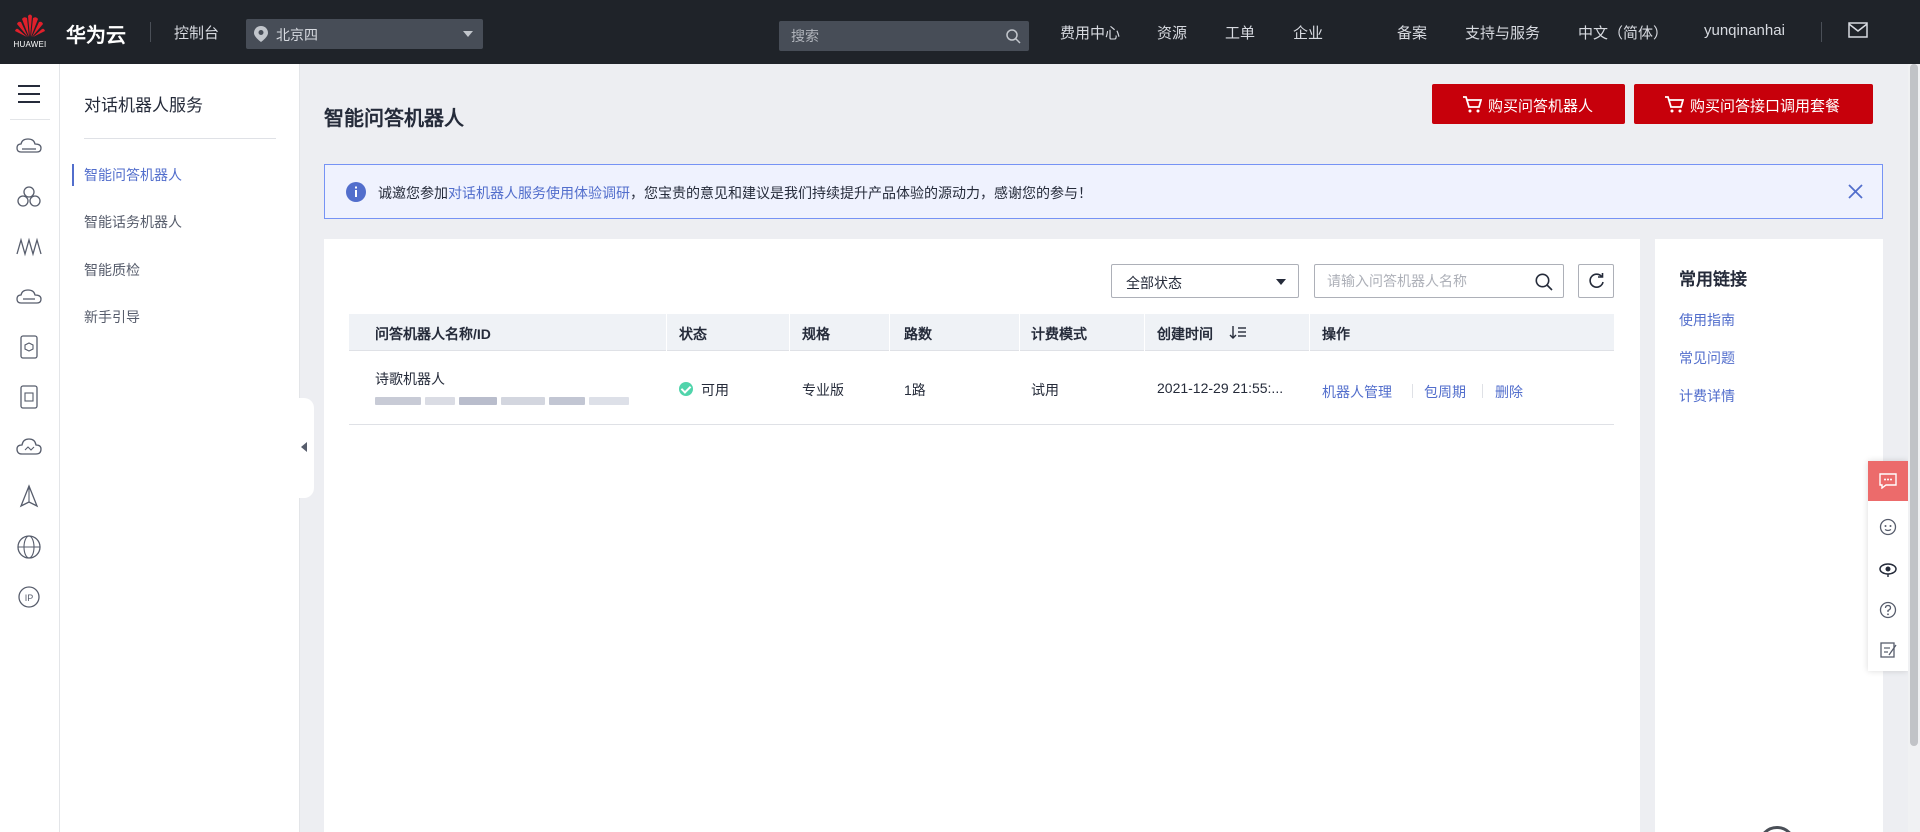 The image size is (1920, 832). What do you see at coordinates (394, 119) in the screenshot?
I see `page-title: 智能问答机器人` at bounding box center [394, 119].